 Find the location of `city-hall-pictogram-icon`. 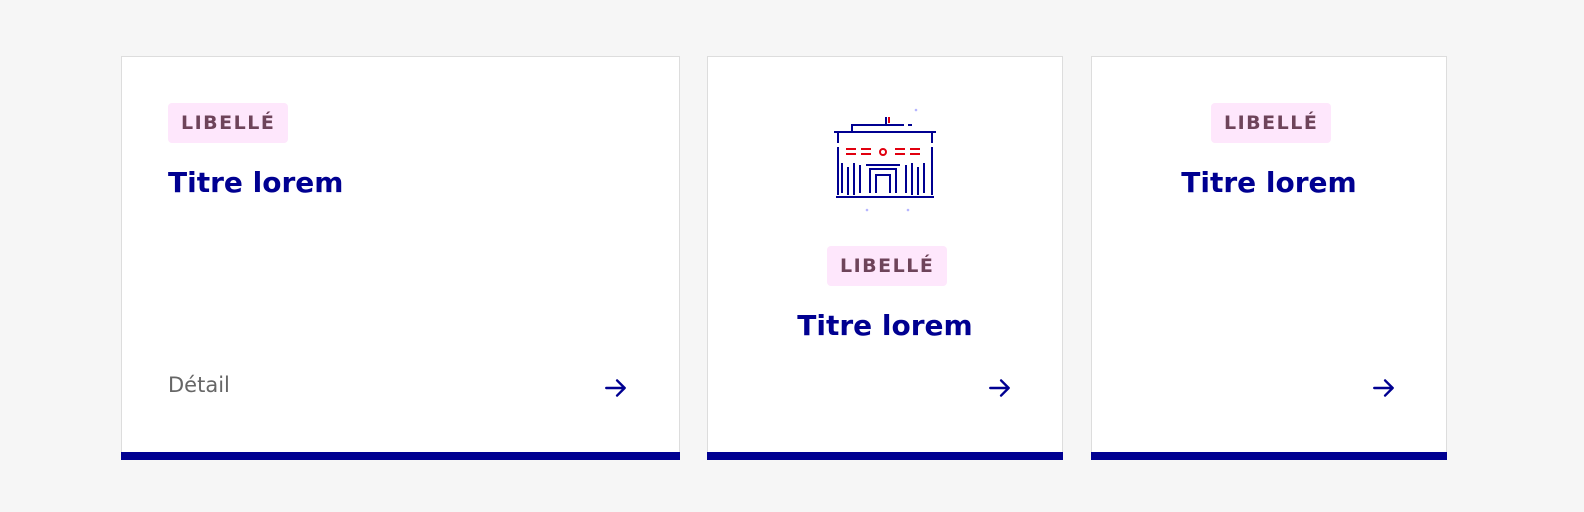

city-hall-pictogram-icon is located at coordinates (885, 160).